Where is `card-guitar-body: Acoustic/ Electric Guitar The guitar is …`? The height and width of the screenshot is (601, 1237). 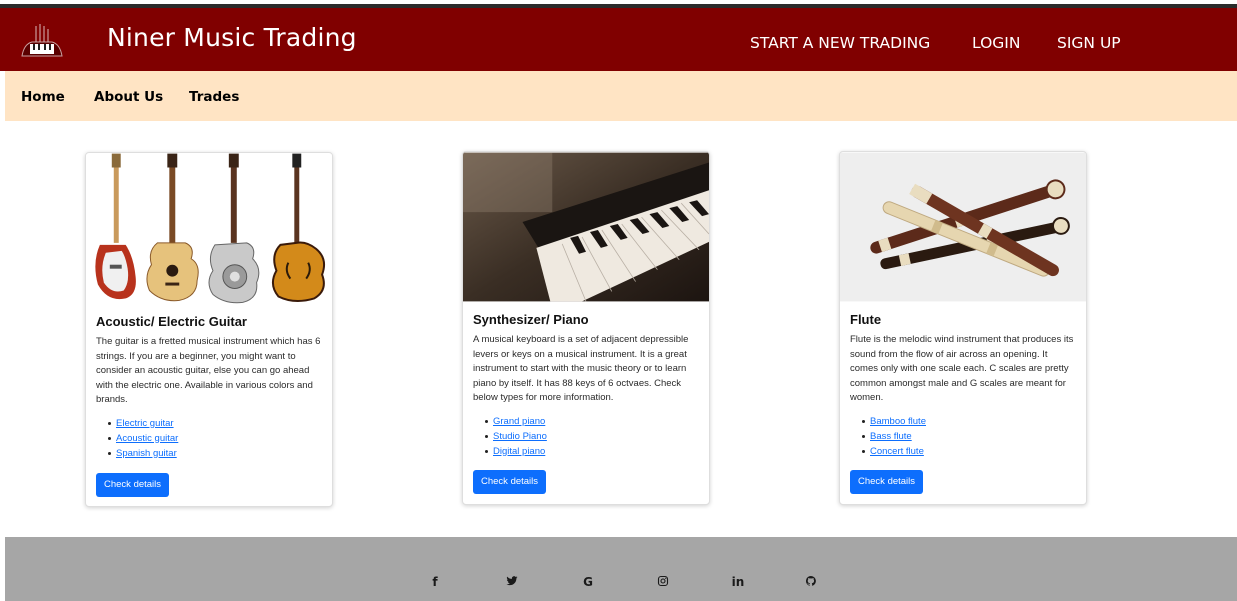
card-guitar-body: Acoustic/ Electric Guitar The guitar is … is located at coordinates (209, 387).